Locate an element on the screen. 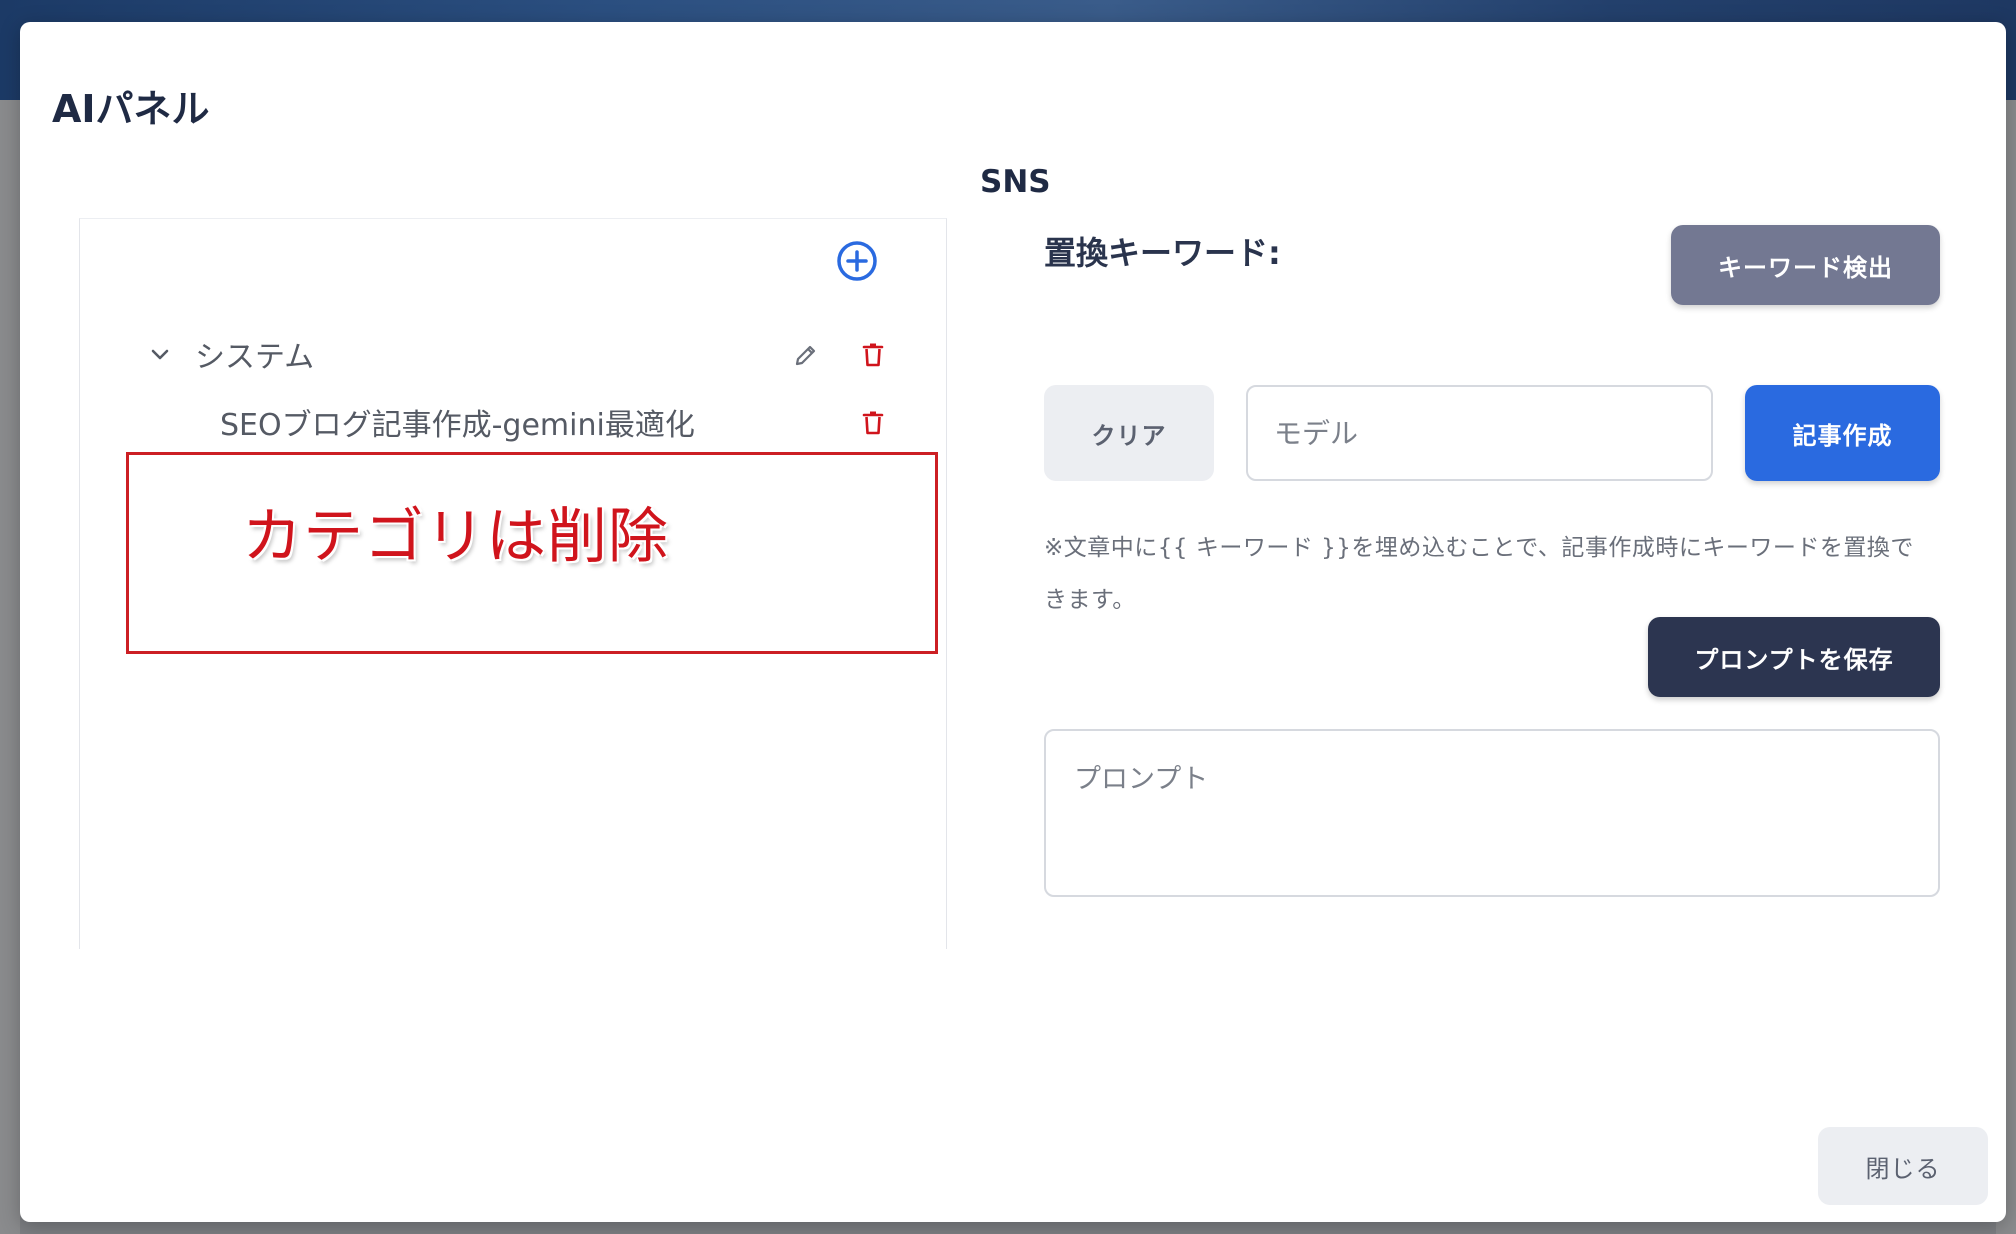  pencil-icon is located at coordinates (806, 355).